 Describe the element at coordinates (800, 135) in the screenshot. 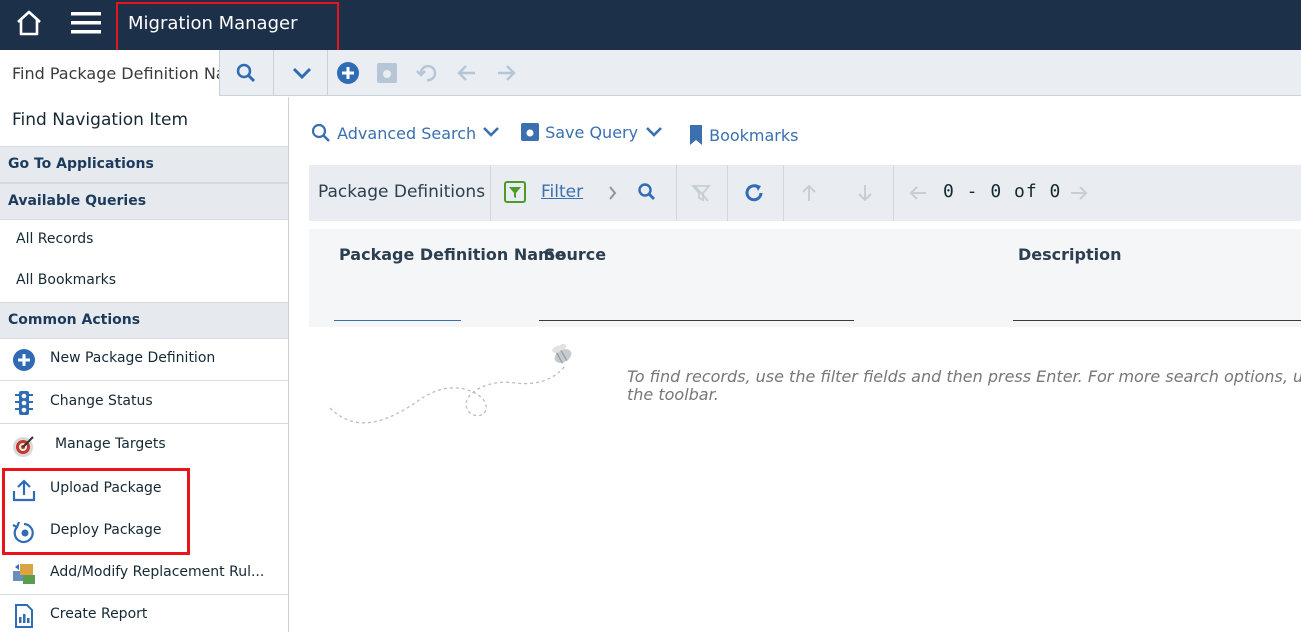

I see `main-actions-bar: Advanced Search Save Query Bookmarks` at that location.